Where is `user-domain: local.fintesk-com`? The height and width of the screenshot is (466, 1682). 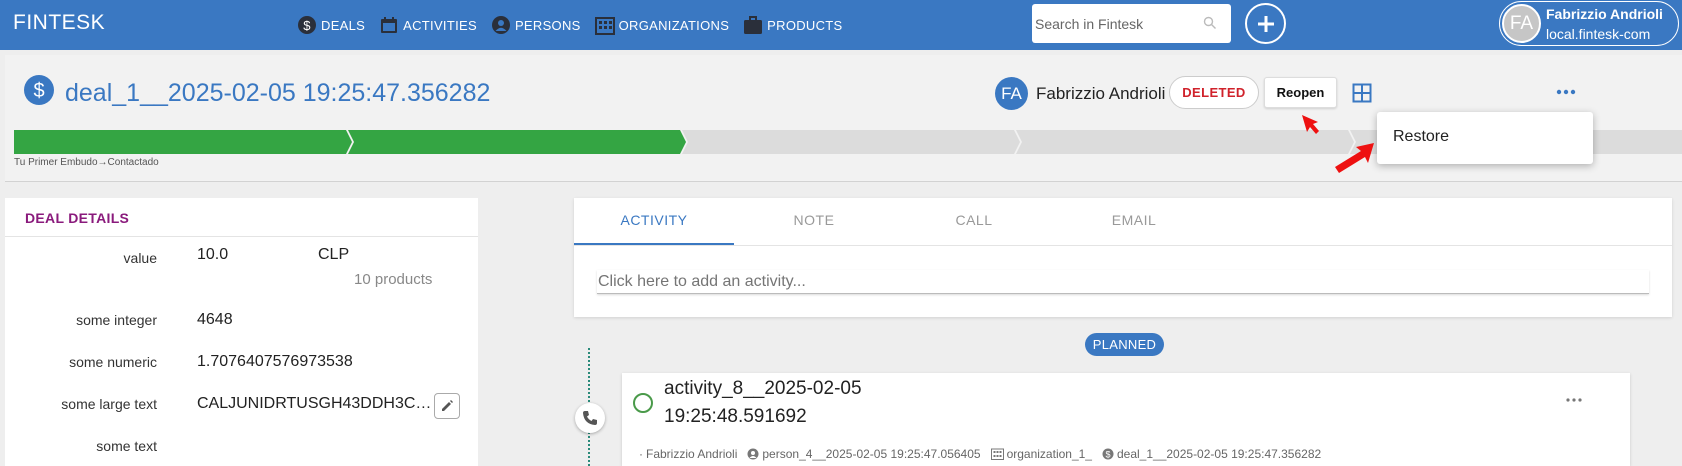
user-domain: local.fintesk-com is located at coordinates (1598, 33).